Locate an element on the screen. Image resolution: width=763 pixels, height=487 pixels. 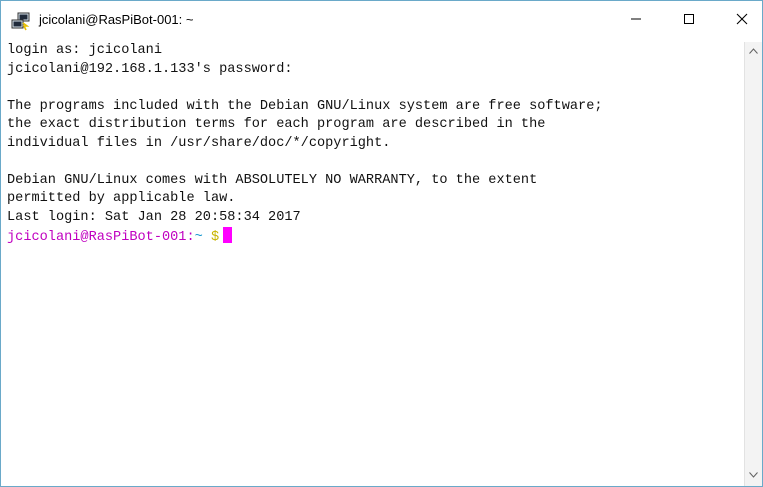
close-icon is located at coordinates (742, 21).